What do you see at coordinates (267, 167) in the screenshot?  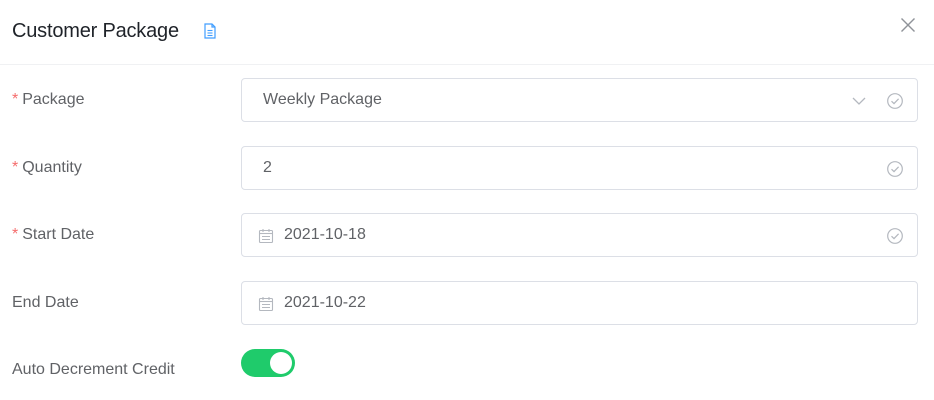 I see `quantity-value: 2` at bounding box center [267, 167].